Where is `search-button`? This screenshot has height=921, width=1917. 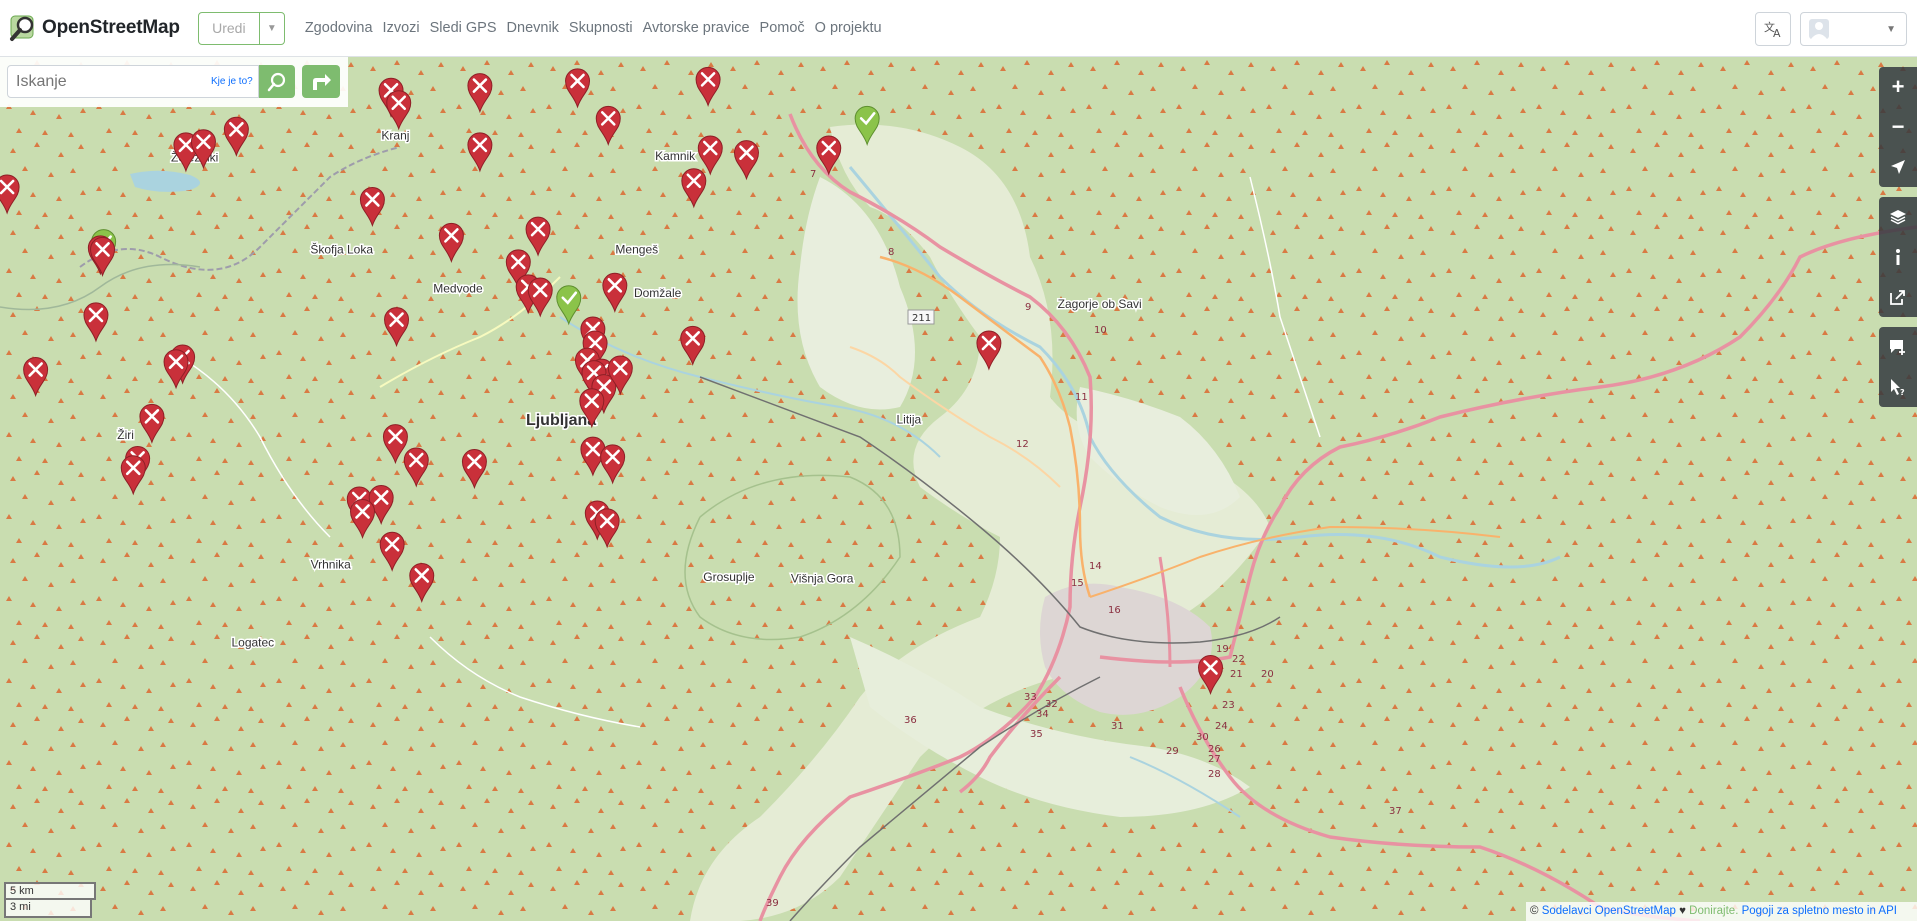
search-button is located at coordinates (277, 81).